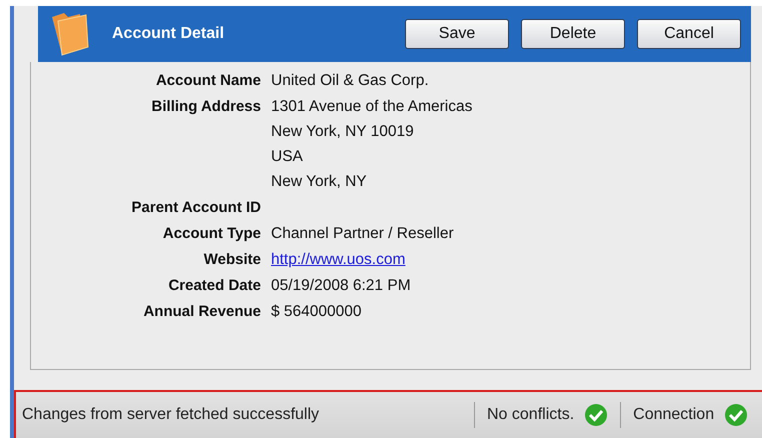 The image size is (762, 438). Describe the element at coordinates (573, 34) in the screenshot. I see `header-button: Delete` at that location.